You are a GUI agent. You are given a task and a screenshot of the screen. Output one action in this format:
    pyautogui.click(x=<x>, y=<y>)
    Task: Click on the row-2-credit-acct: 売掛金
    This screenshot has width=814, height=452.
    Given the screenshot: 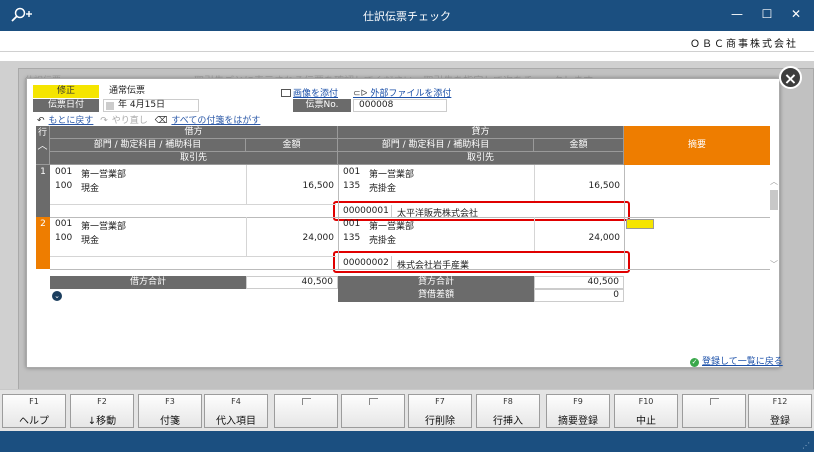 What is the action you would take?
    pyautogui.click(x=382, y=239)
    